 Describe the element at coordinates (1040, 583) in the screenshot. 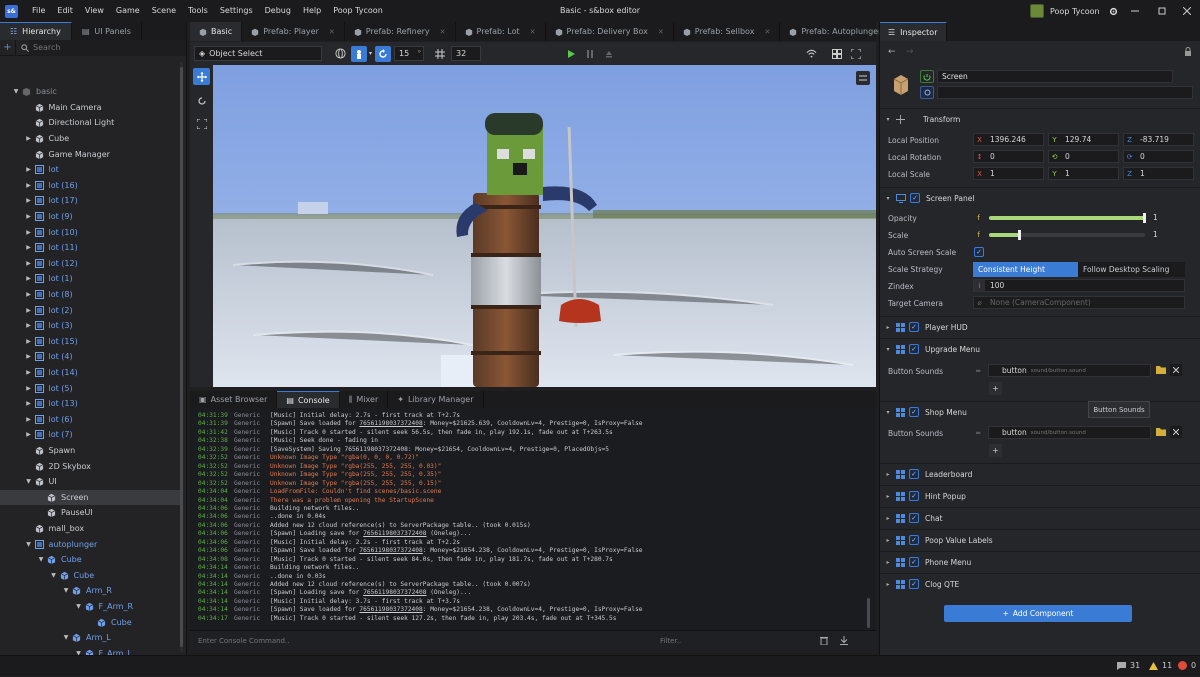

I see `component-header-clog-qte: ▸ ✓ Clog QTE` at that location.